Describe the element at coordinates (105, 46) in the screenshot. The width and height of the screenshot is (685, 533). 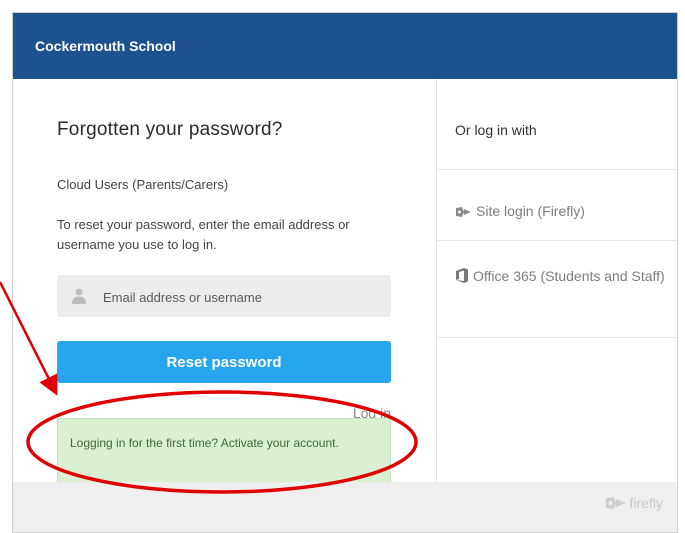
I see `school-name: Cockermouth School` at that location.